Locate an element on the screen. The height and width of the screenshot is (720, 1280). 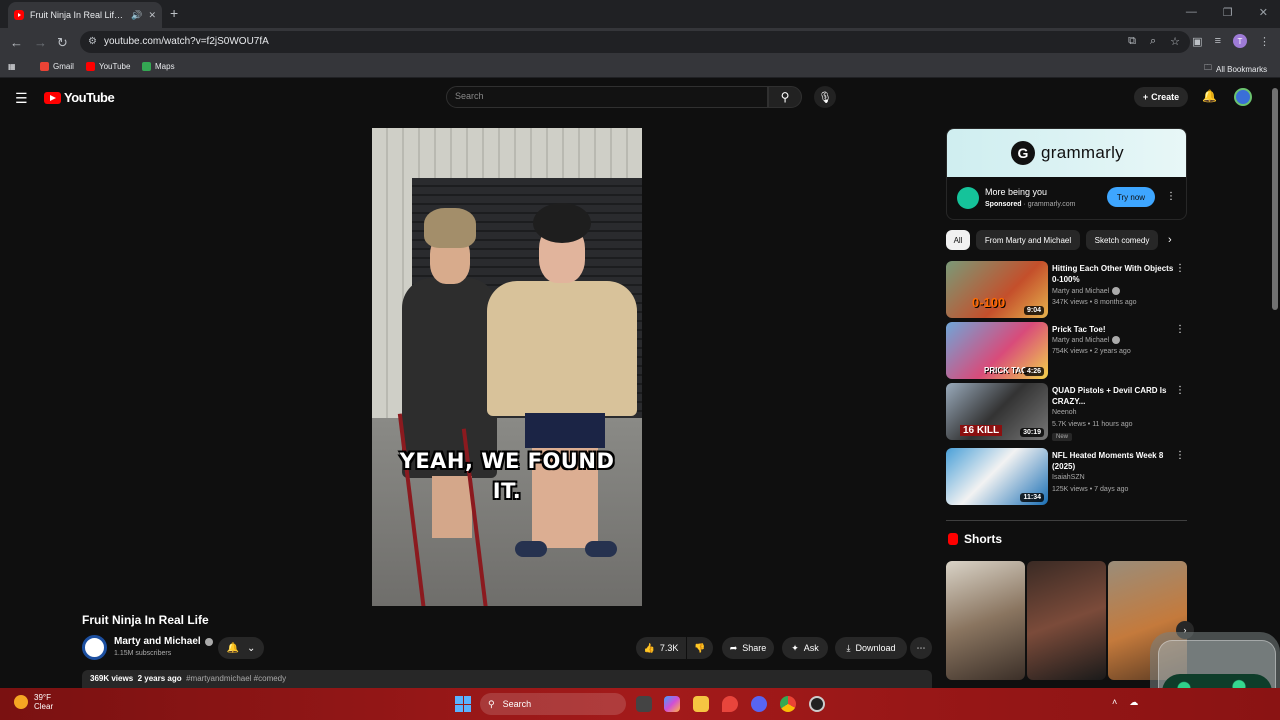
video-caption: YEAH, WE FOUND IT. is located at coordinates (507, 476).